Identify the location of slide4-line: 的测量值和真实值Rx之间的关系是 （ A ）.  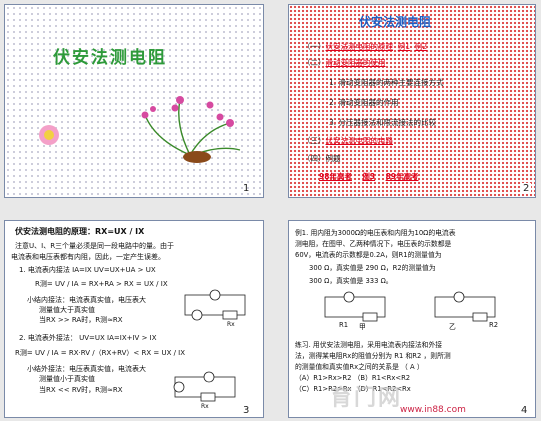
(359, 367).